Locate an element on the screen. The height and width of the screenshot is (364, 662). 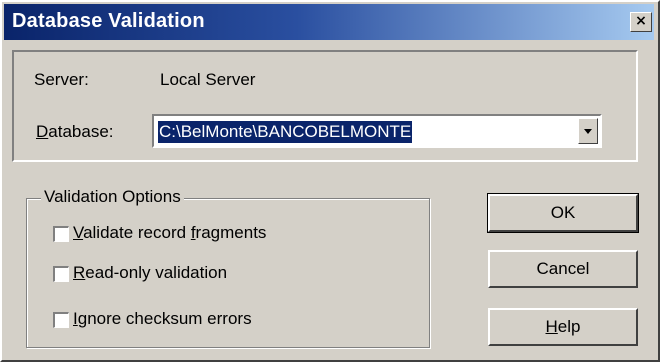
label-part: ead-only validation is located at coordinates (156, 272).